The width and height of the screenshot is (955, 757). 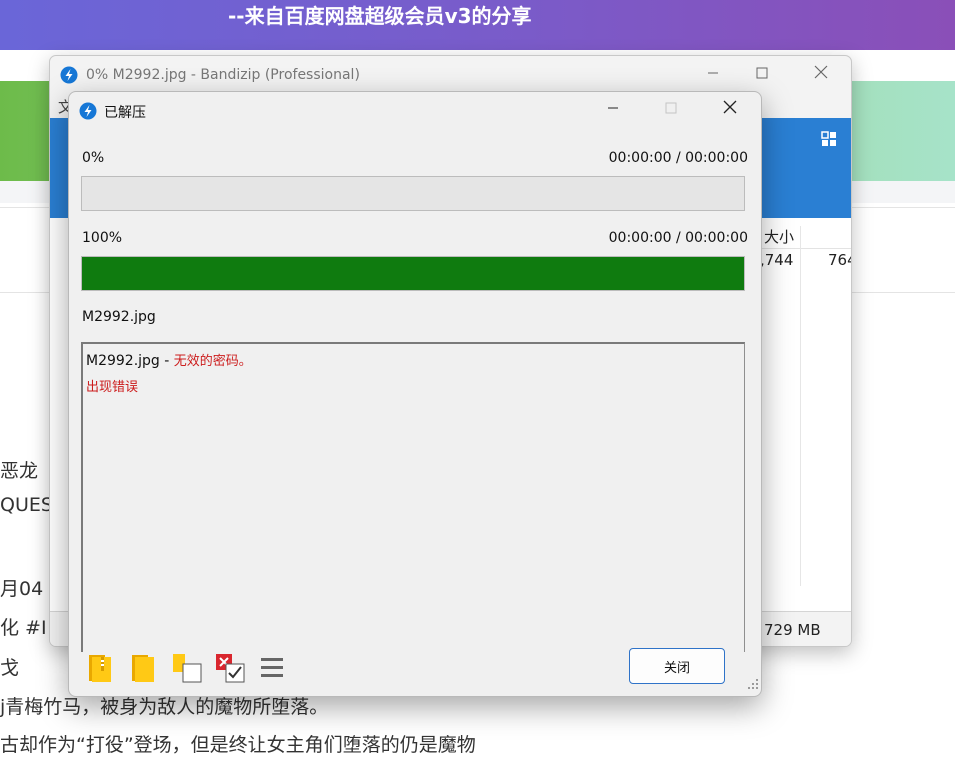 What do you see at coordinates (678, 158) in the screenshot?
I see `file-progress-time: 00:00:00 / 00:00:00` at bounding box center [678, 158].